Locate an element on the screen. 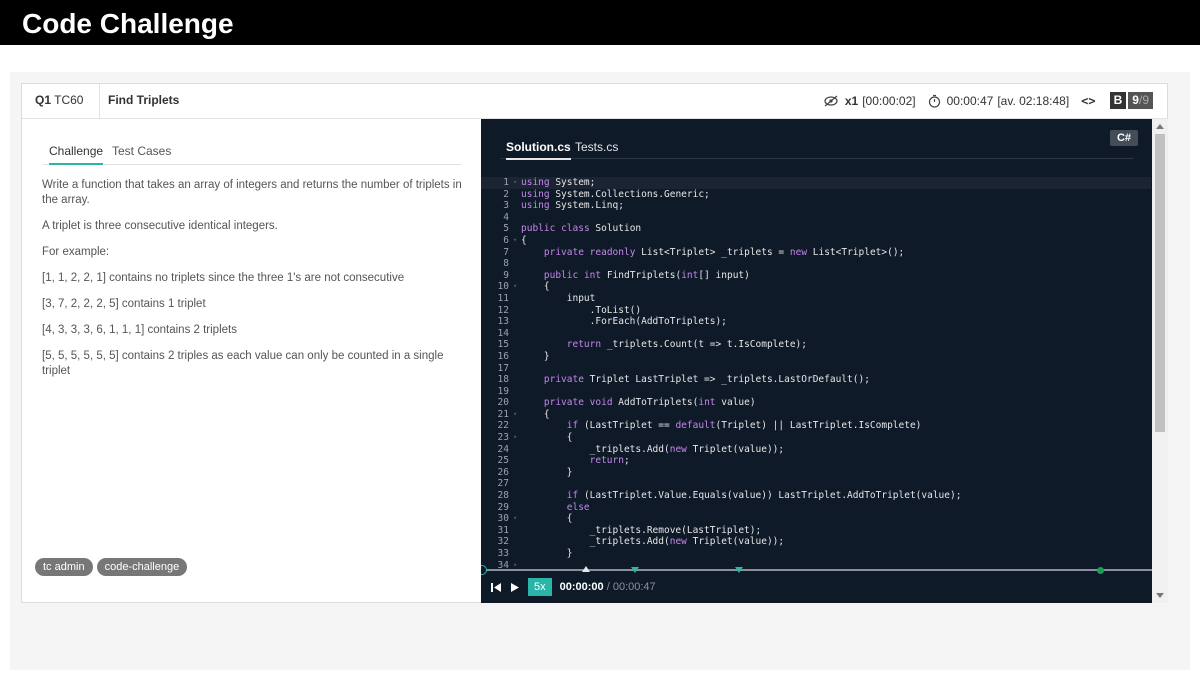  code-text: _triplets.Remove(LastTriplet); is located at coordinates (641, 530).